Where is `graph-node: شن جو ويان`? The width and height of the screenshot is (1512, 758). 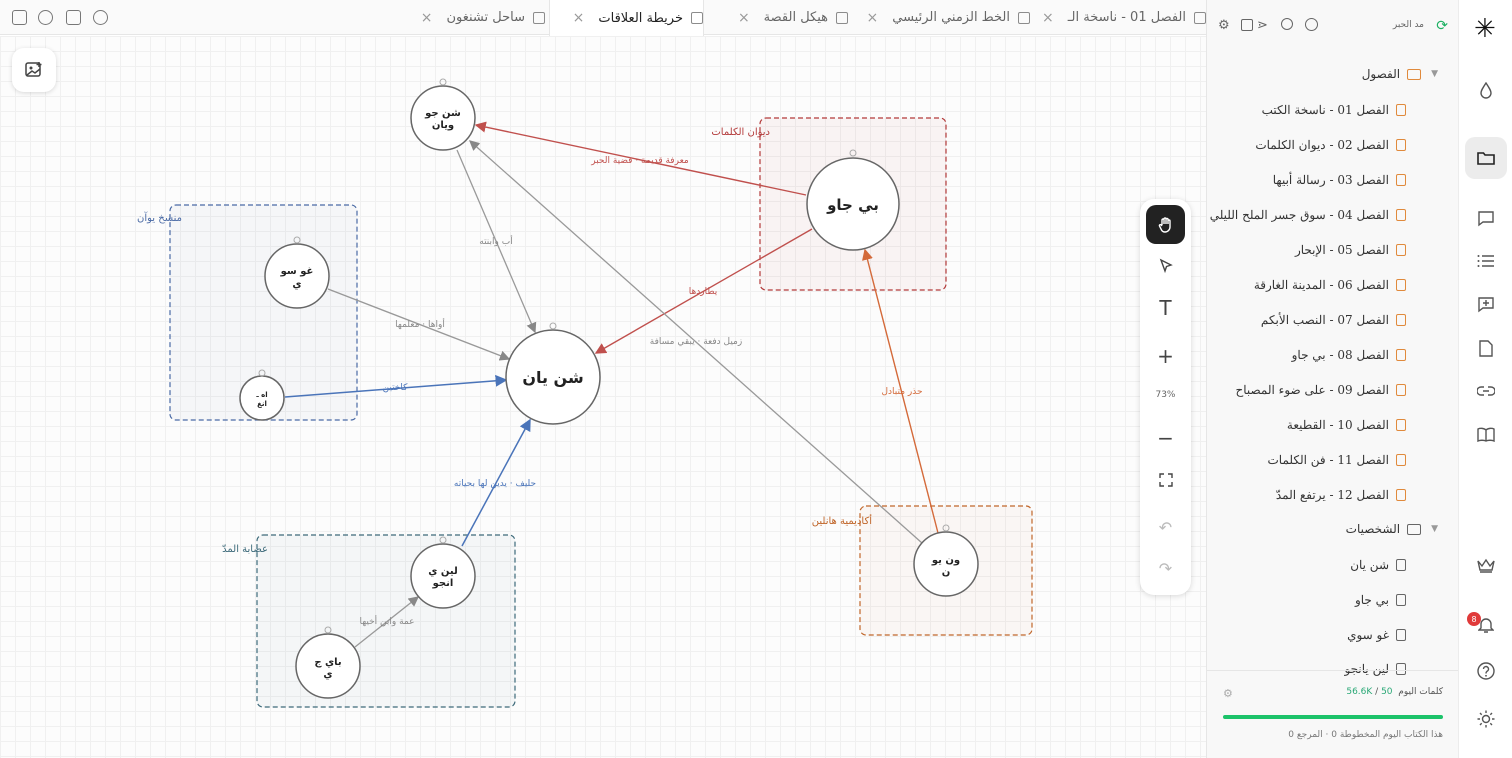 graph-node: شن جو ويان is located at coordinates (443, 114).